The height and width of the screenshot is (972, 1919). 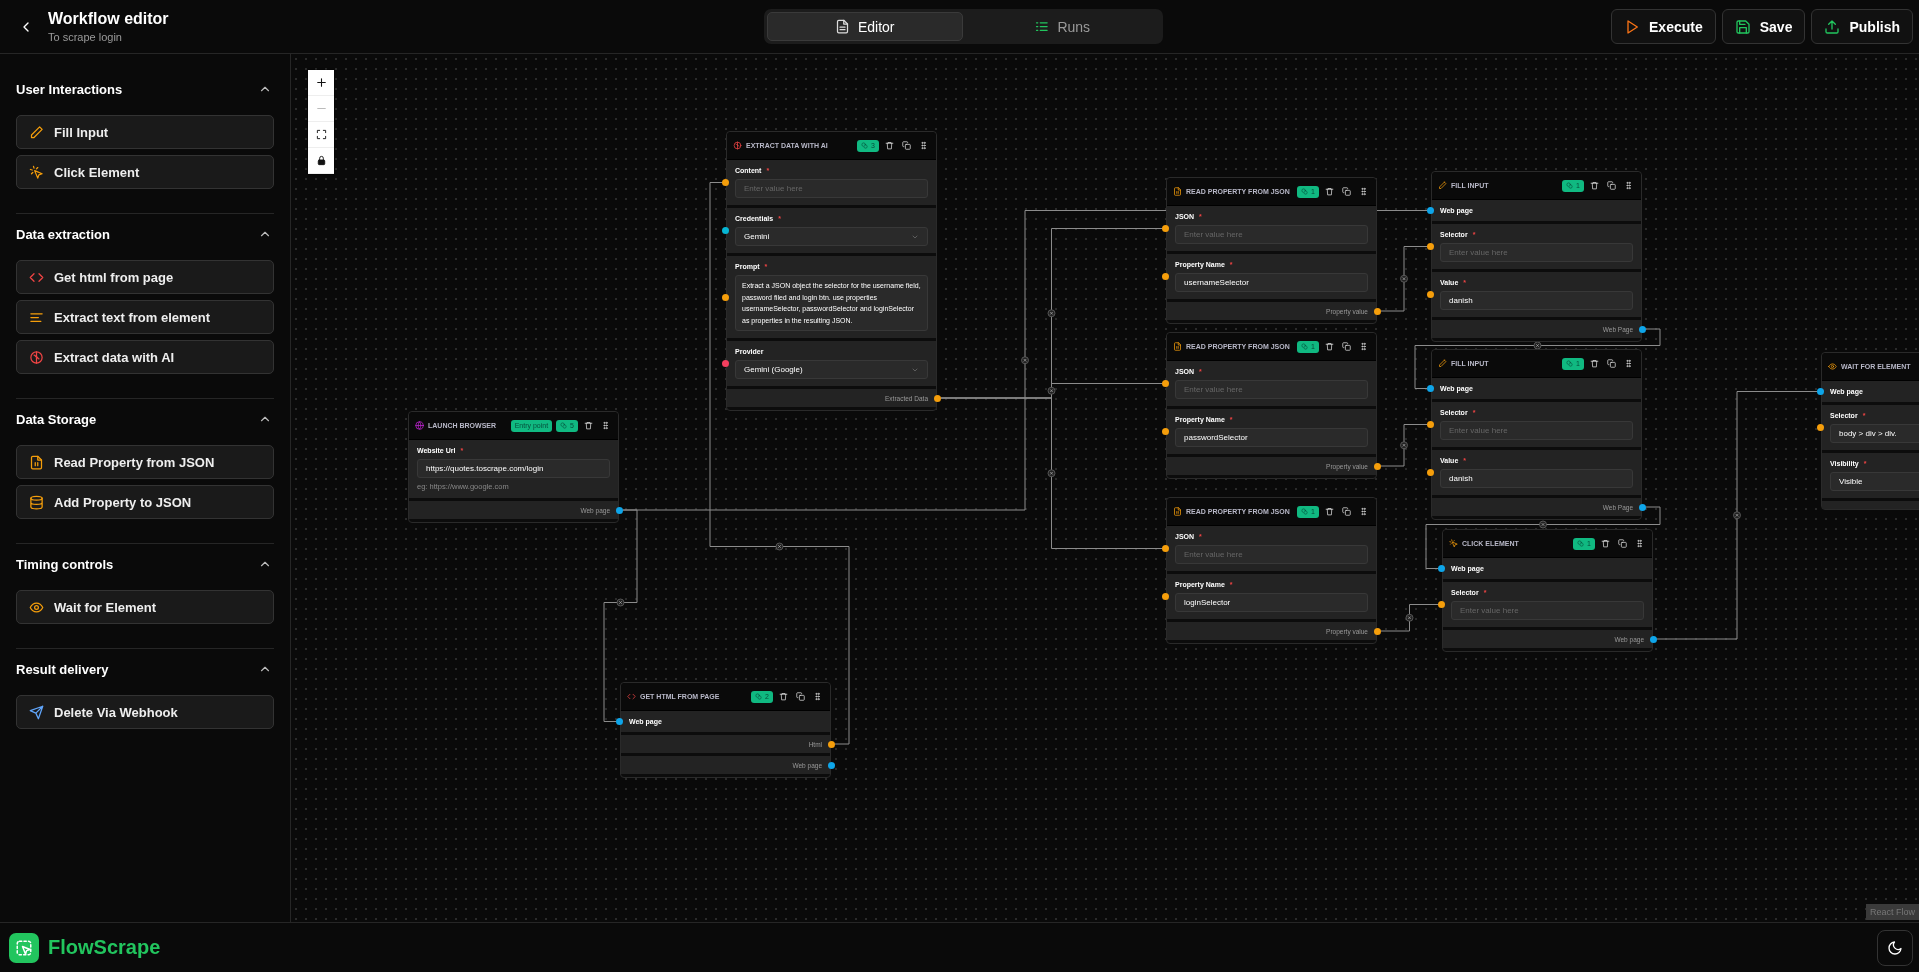 I want to click on theme-toggle-button, so click(x=1895, y=947).